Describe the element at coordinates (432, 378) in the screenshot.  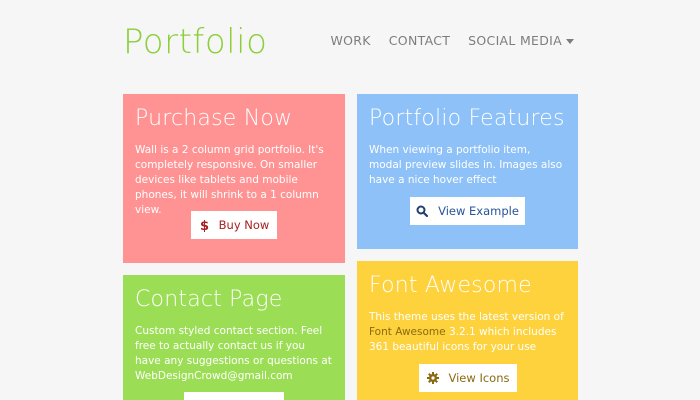
I see `gear-icon` at that location.